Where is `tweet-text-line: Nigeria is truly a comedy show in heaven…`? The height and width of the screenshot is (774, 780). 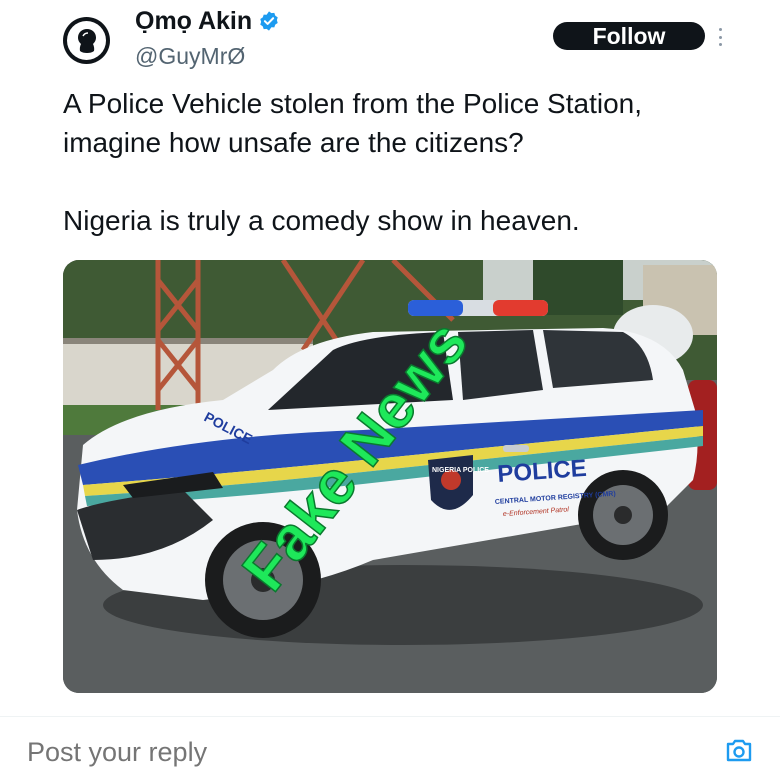 tweet-text-line: Nigeria is truly a comedy show in heaven… is located at coordinates (321, 220).